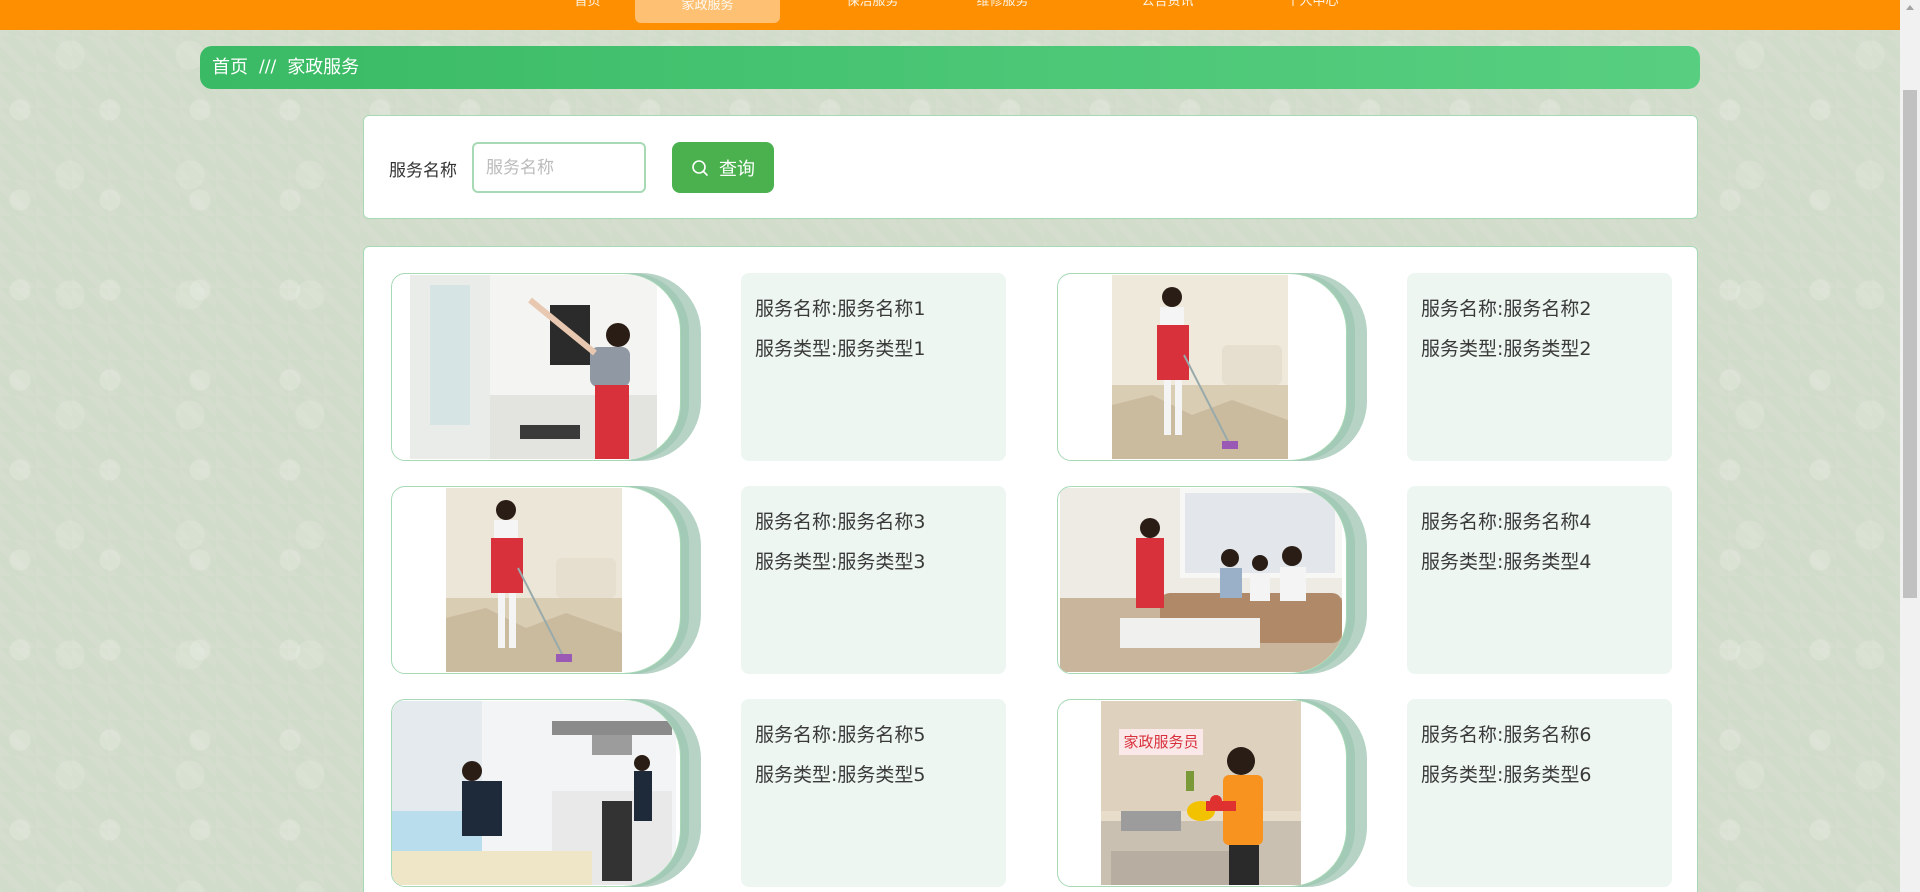 The width and height of the screenshot is (1920, 892). What do you see at coordinates (707, 11) in the screenshot?
I see `nav-item-housekeeping: 家政服务` at bounding box center [707, 11].